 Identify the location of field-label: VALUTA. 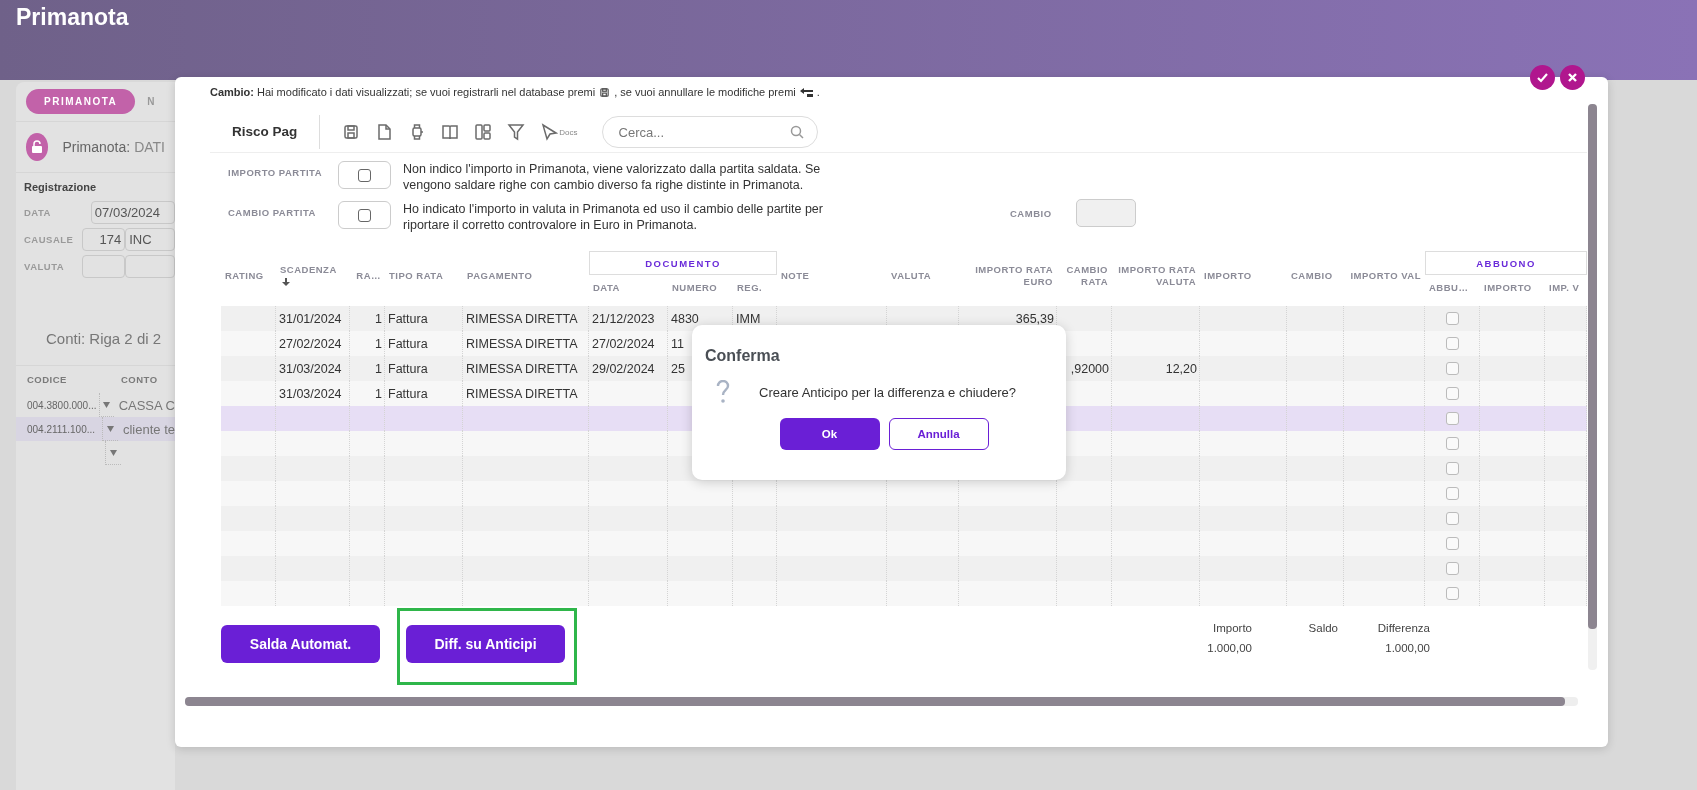
(45, 266).